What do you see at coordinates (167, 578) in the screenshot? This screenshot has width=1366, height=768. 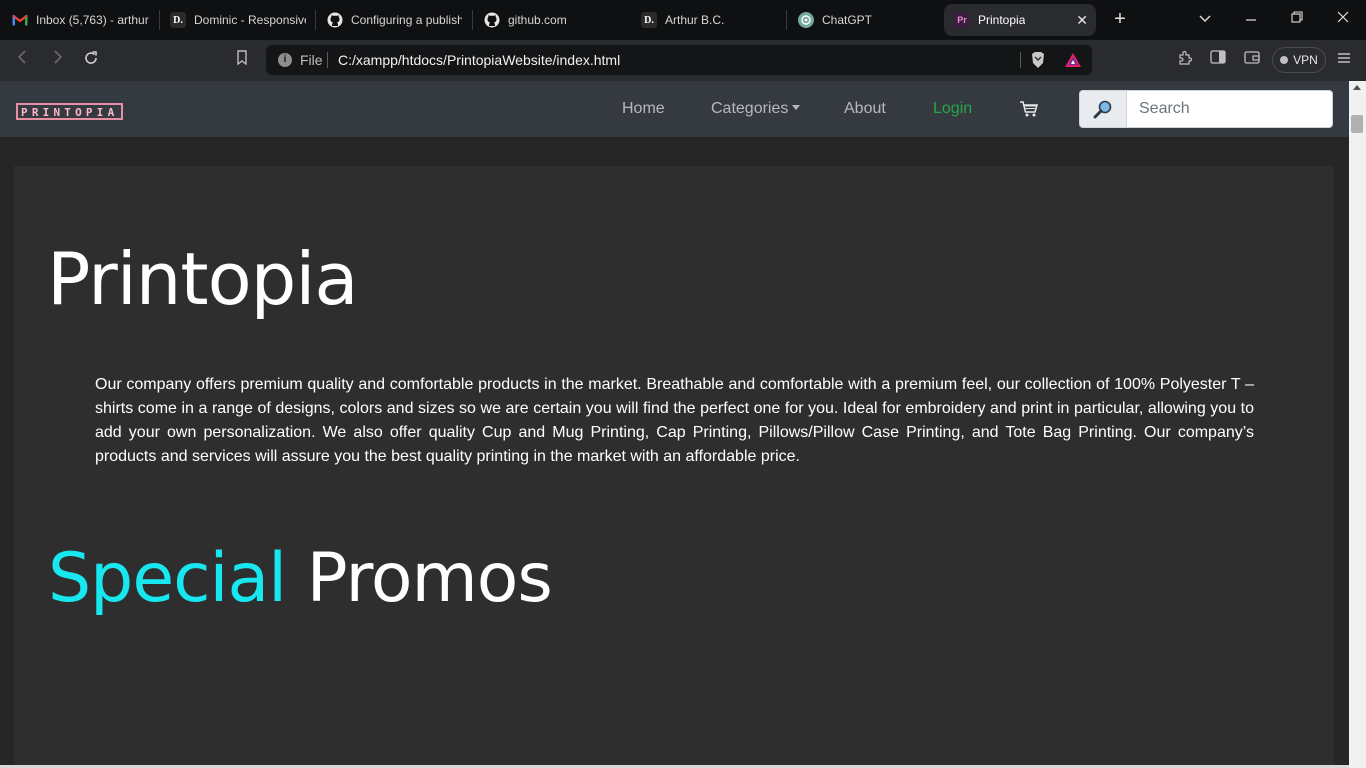 I see `promos-heading-highlight: Special` at bounding box center [167, 578].